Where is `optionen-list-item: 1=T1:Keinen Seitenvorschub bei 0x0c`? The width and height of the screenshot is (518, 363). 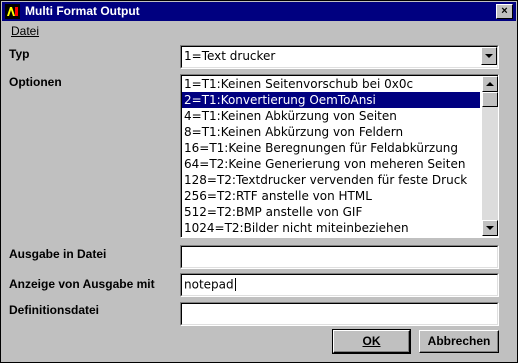
optionen-list-item: 1=T1:Keinen Seitenvorschub bei 0x0c is located at coordinates (331, 84).